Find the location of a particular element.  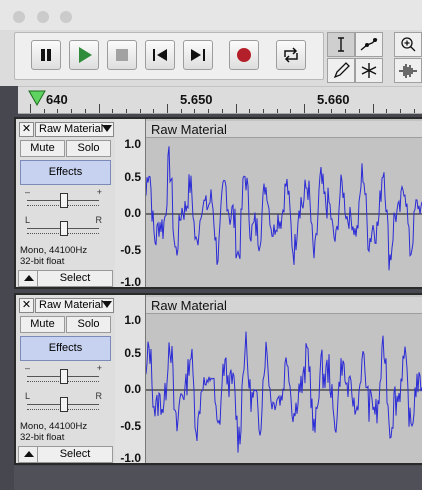

transport-toolbar is located at coordinates (169, 56).